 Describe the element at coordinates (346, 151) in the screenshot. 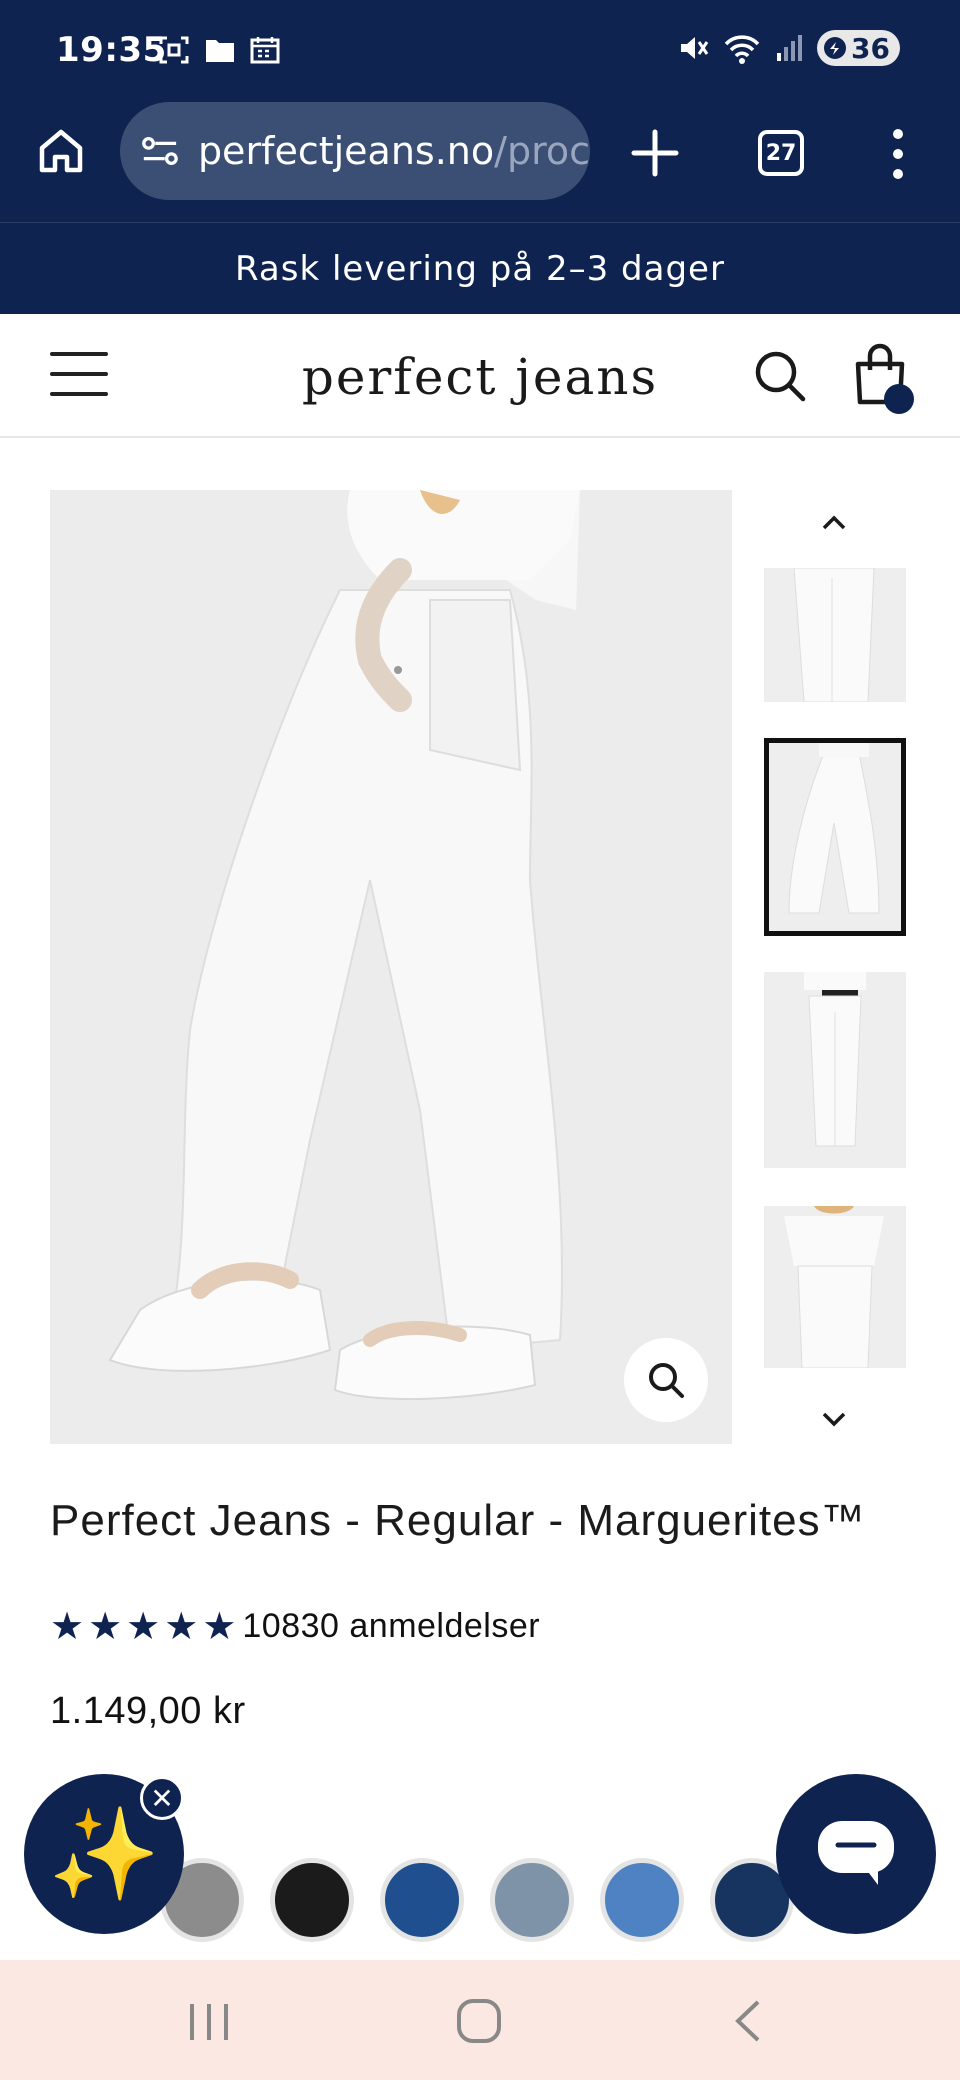

I see `url-domain: perfectjeans.no` at that location.